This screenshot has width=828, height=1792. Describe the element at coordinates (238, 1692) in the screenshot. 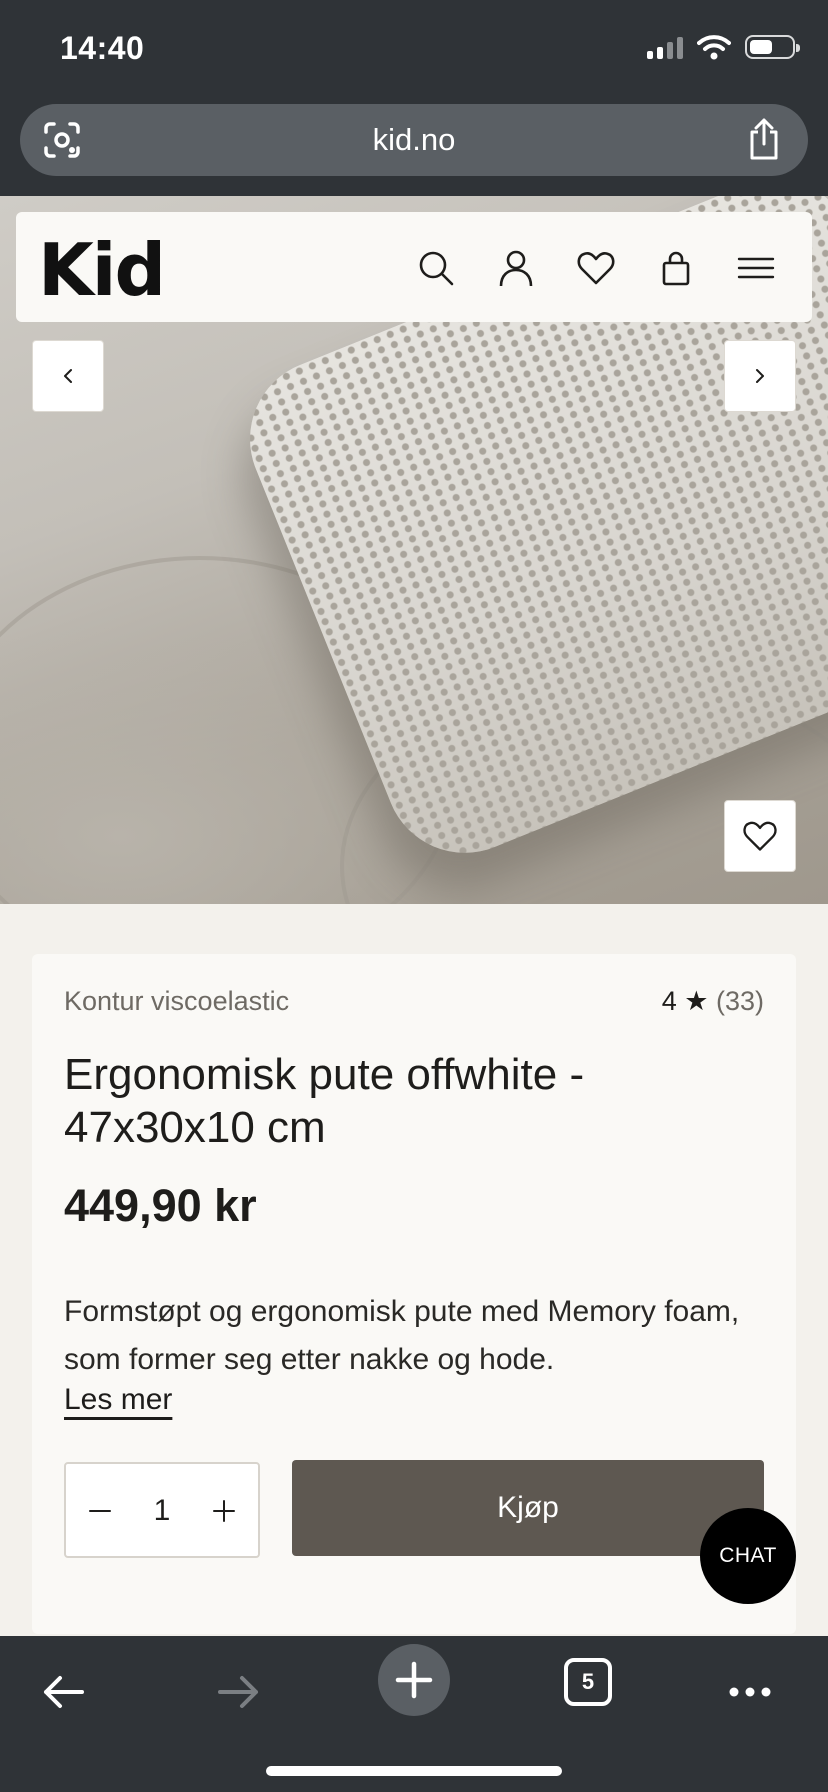

I see `forward-arrow-icon` at that location.